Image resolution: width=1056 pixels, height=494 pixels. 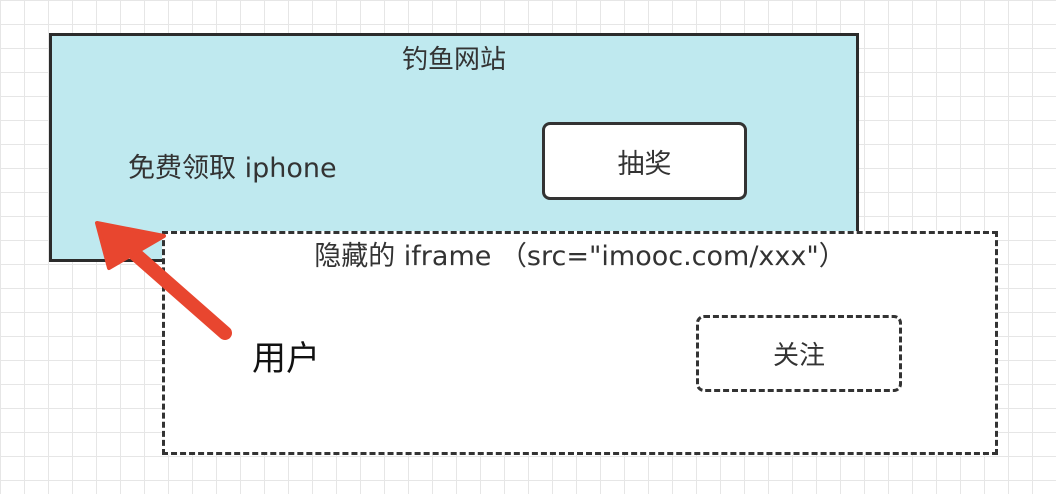 I want to click on follow-button-label: 关注, so click(x=798, y=356).